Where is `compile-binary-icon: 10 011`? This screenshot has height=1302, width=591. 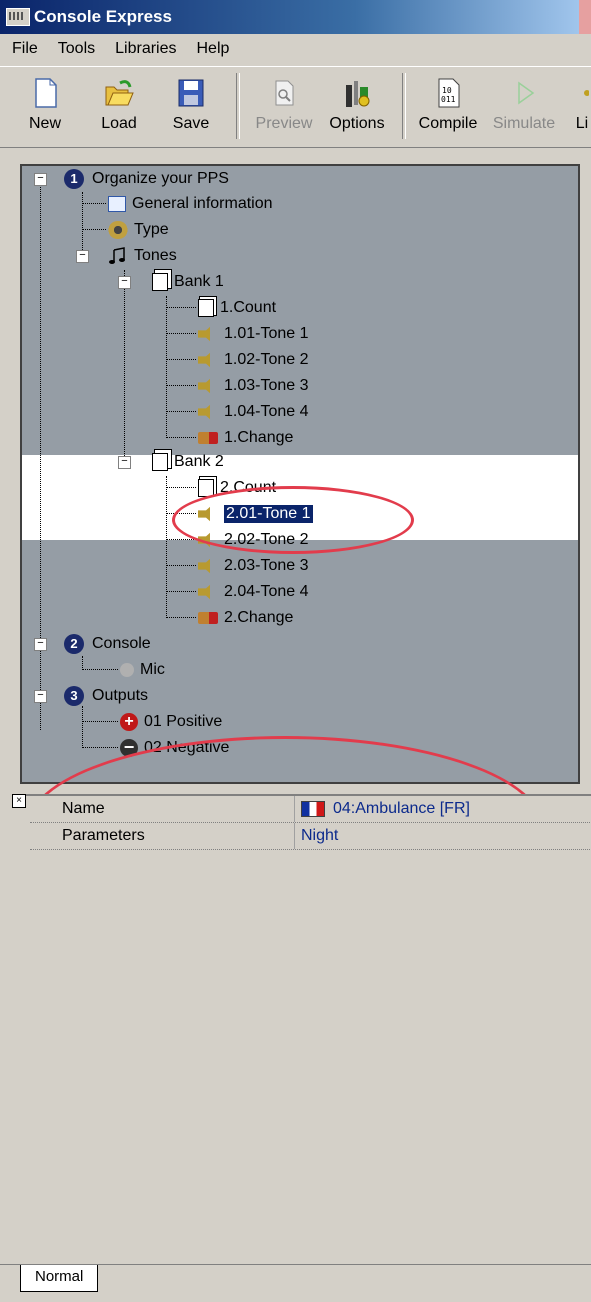 compile-binary-icon: 10 011 is located at coordinates (448, 93).